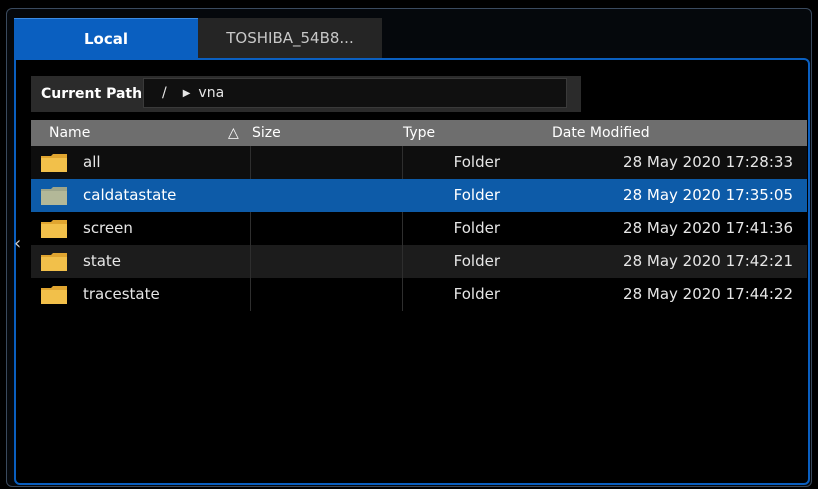  What do you see at coordinates (69, 133) in the screenshot?
I see `column-name-header: Name` at bounding box center [69, 133].